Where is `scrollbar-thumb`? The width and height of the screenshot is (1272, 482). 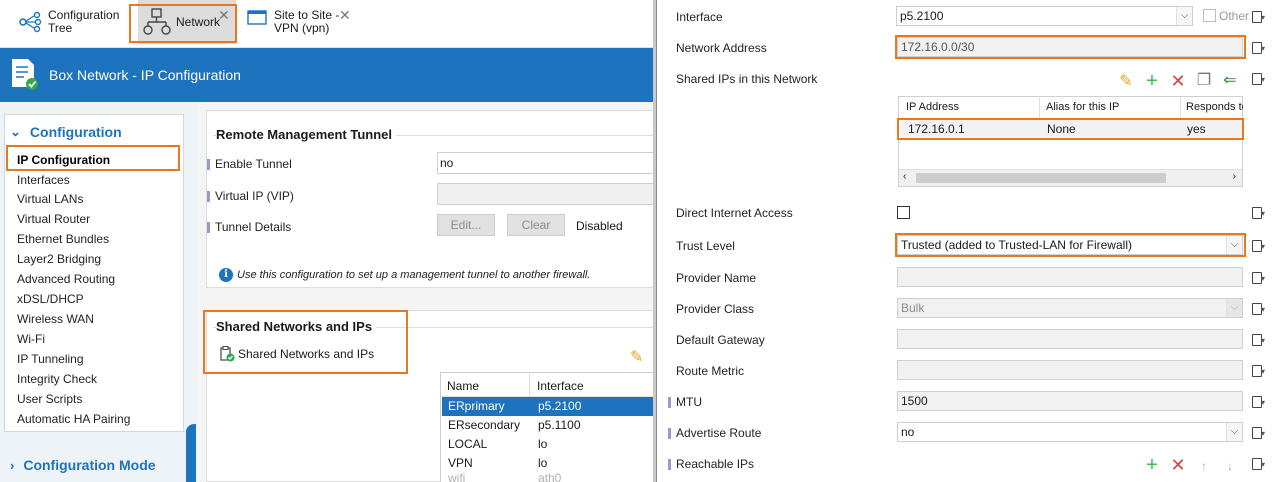
scrollbar-thumb is located at coordinates (1041, 178).